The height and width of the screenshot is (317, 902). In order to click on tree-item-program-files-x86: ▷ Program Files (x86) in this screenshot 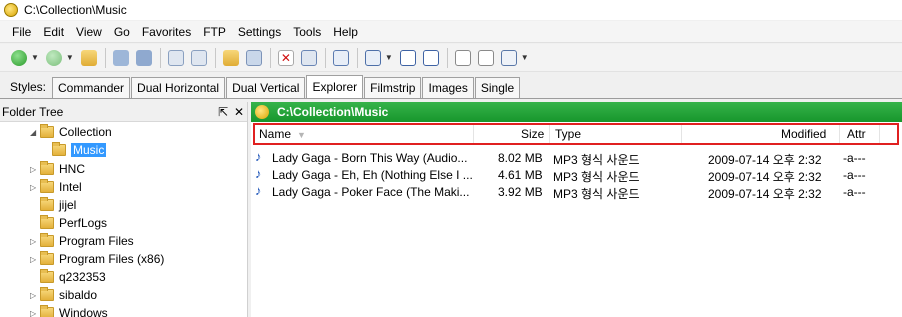, I will do `click(97, 259)`.